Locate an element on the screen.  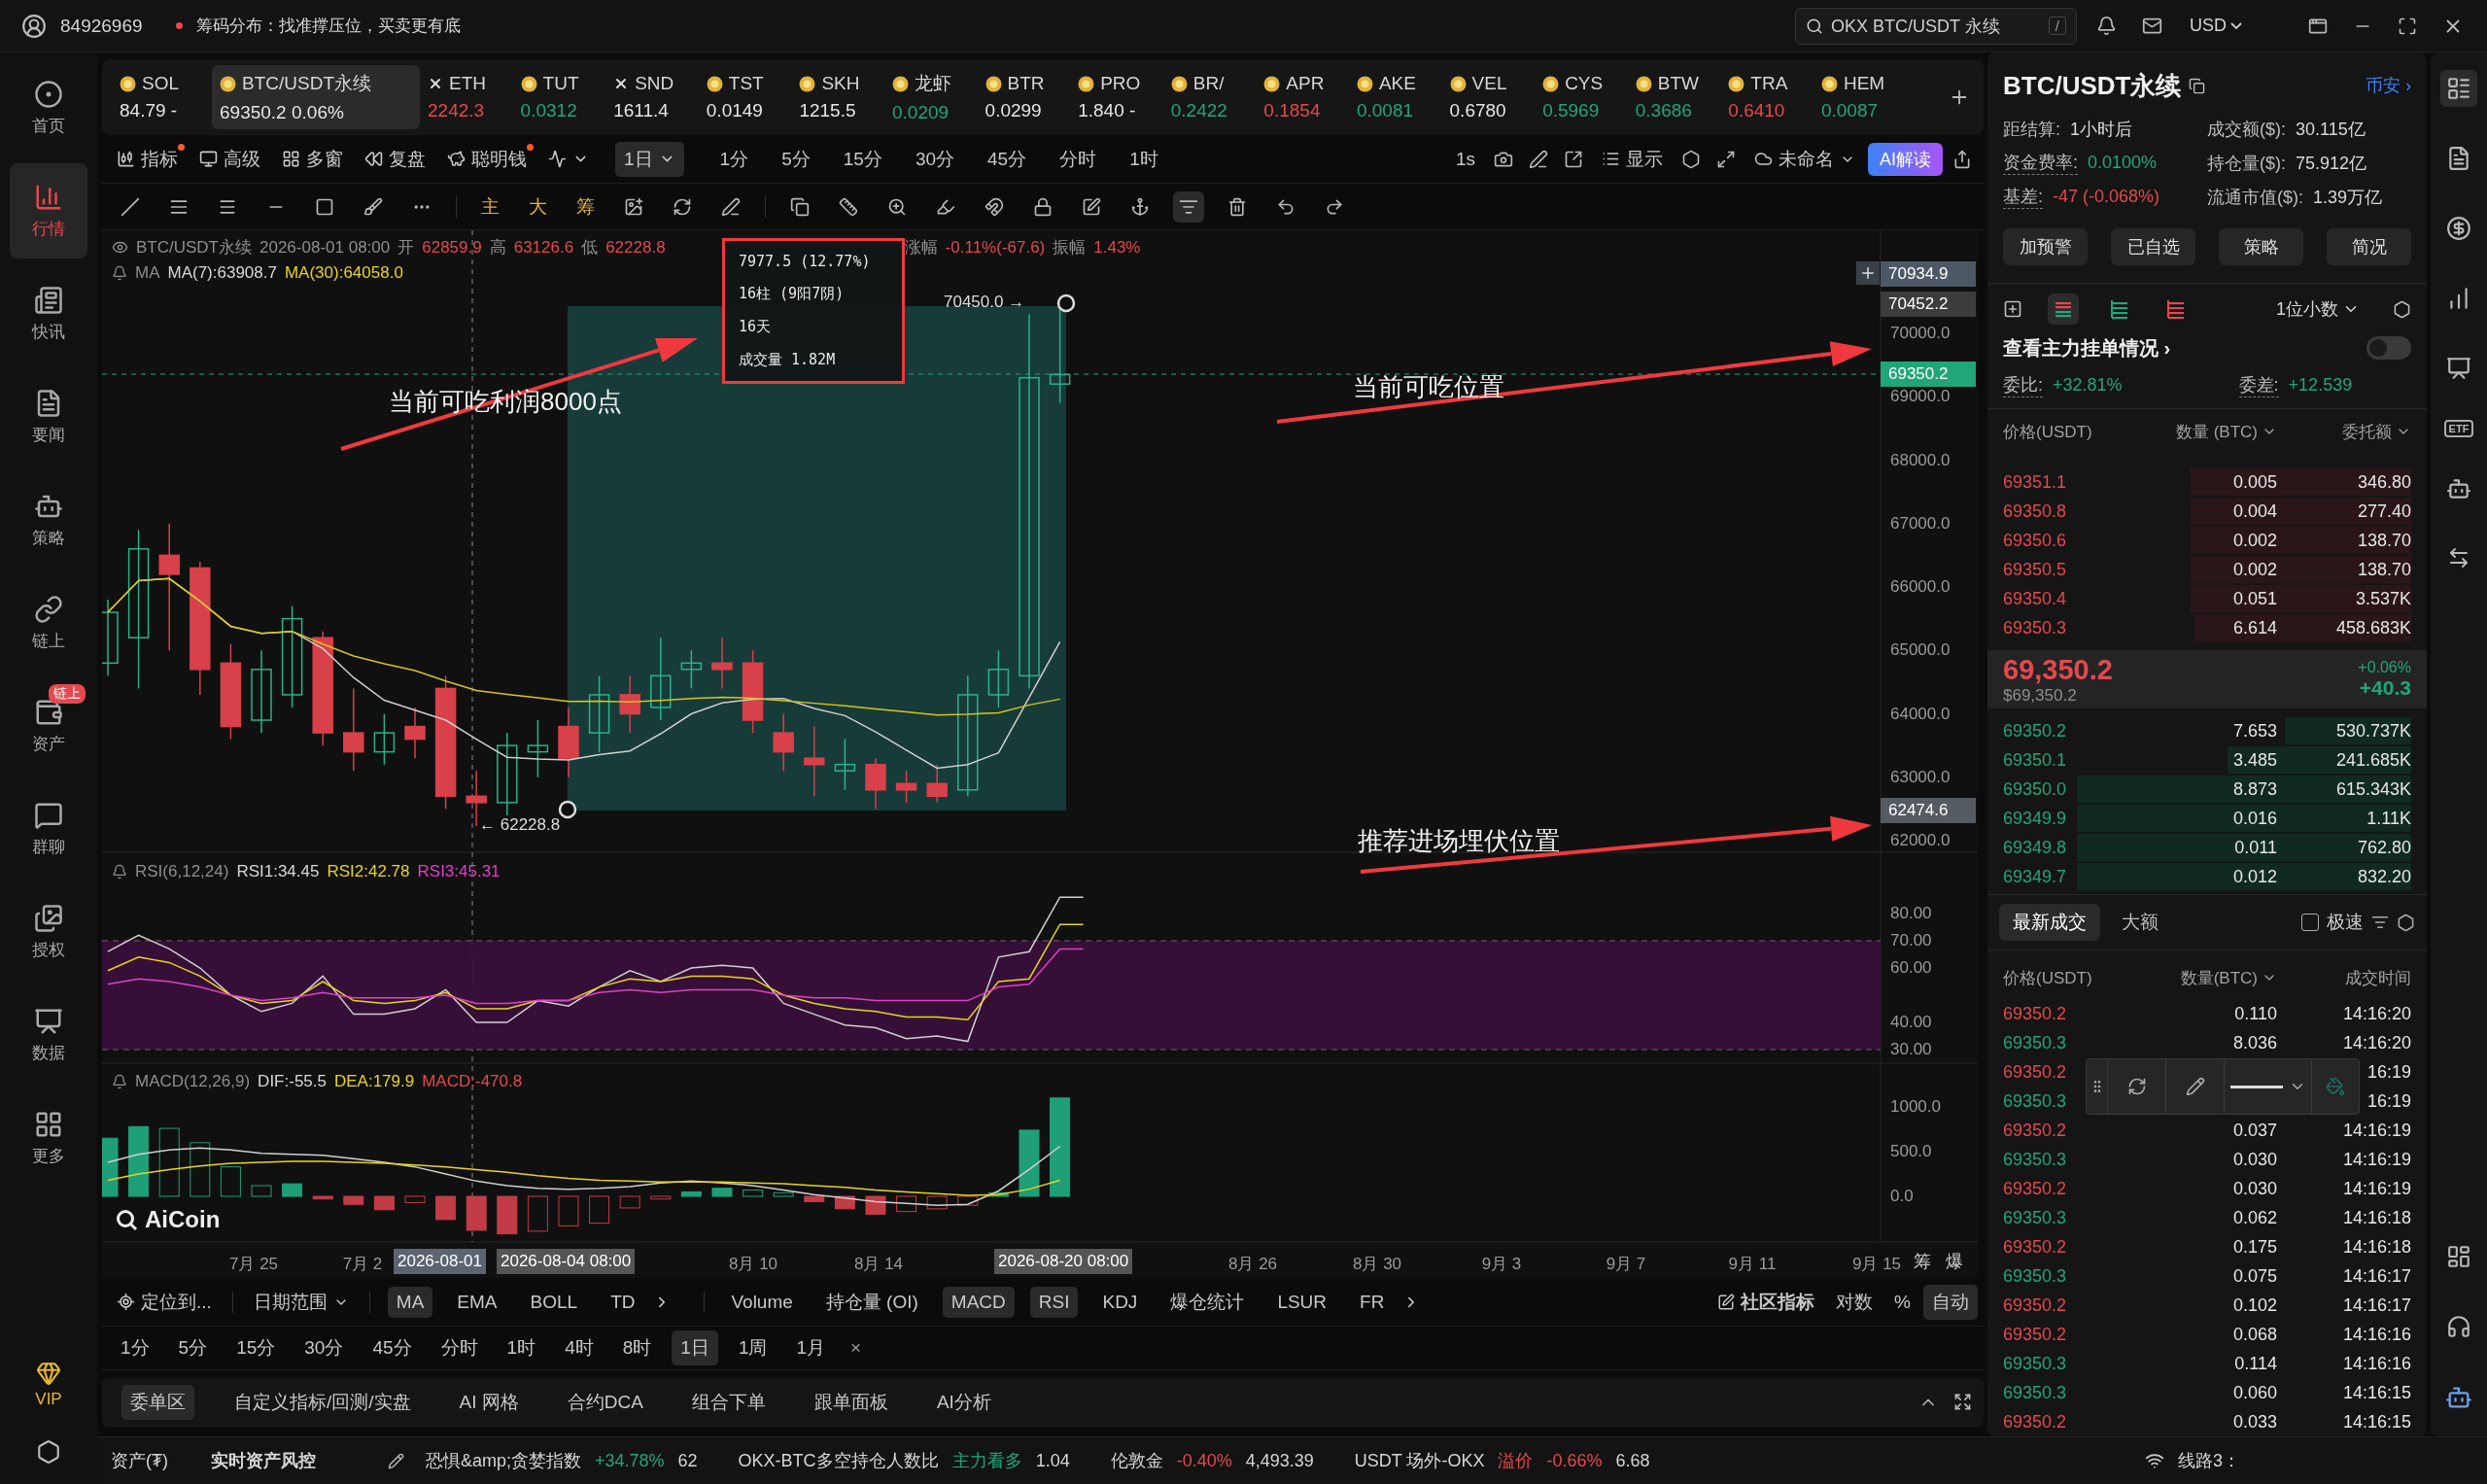
trades-tab: 大额 is located at coordinates (2140, 922).